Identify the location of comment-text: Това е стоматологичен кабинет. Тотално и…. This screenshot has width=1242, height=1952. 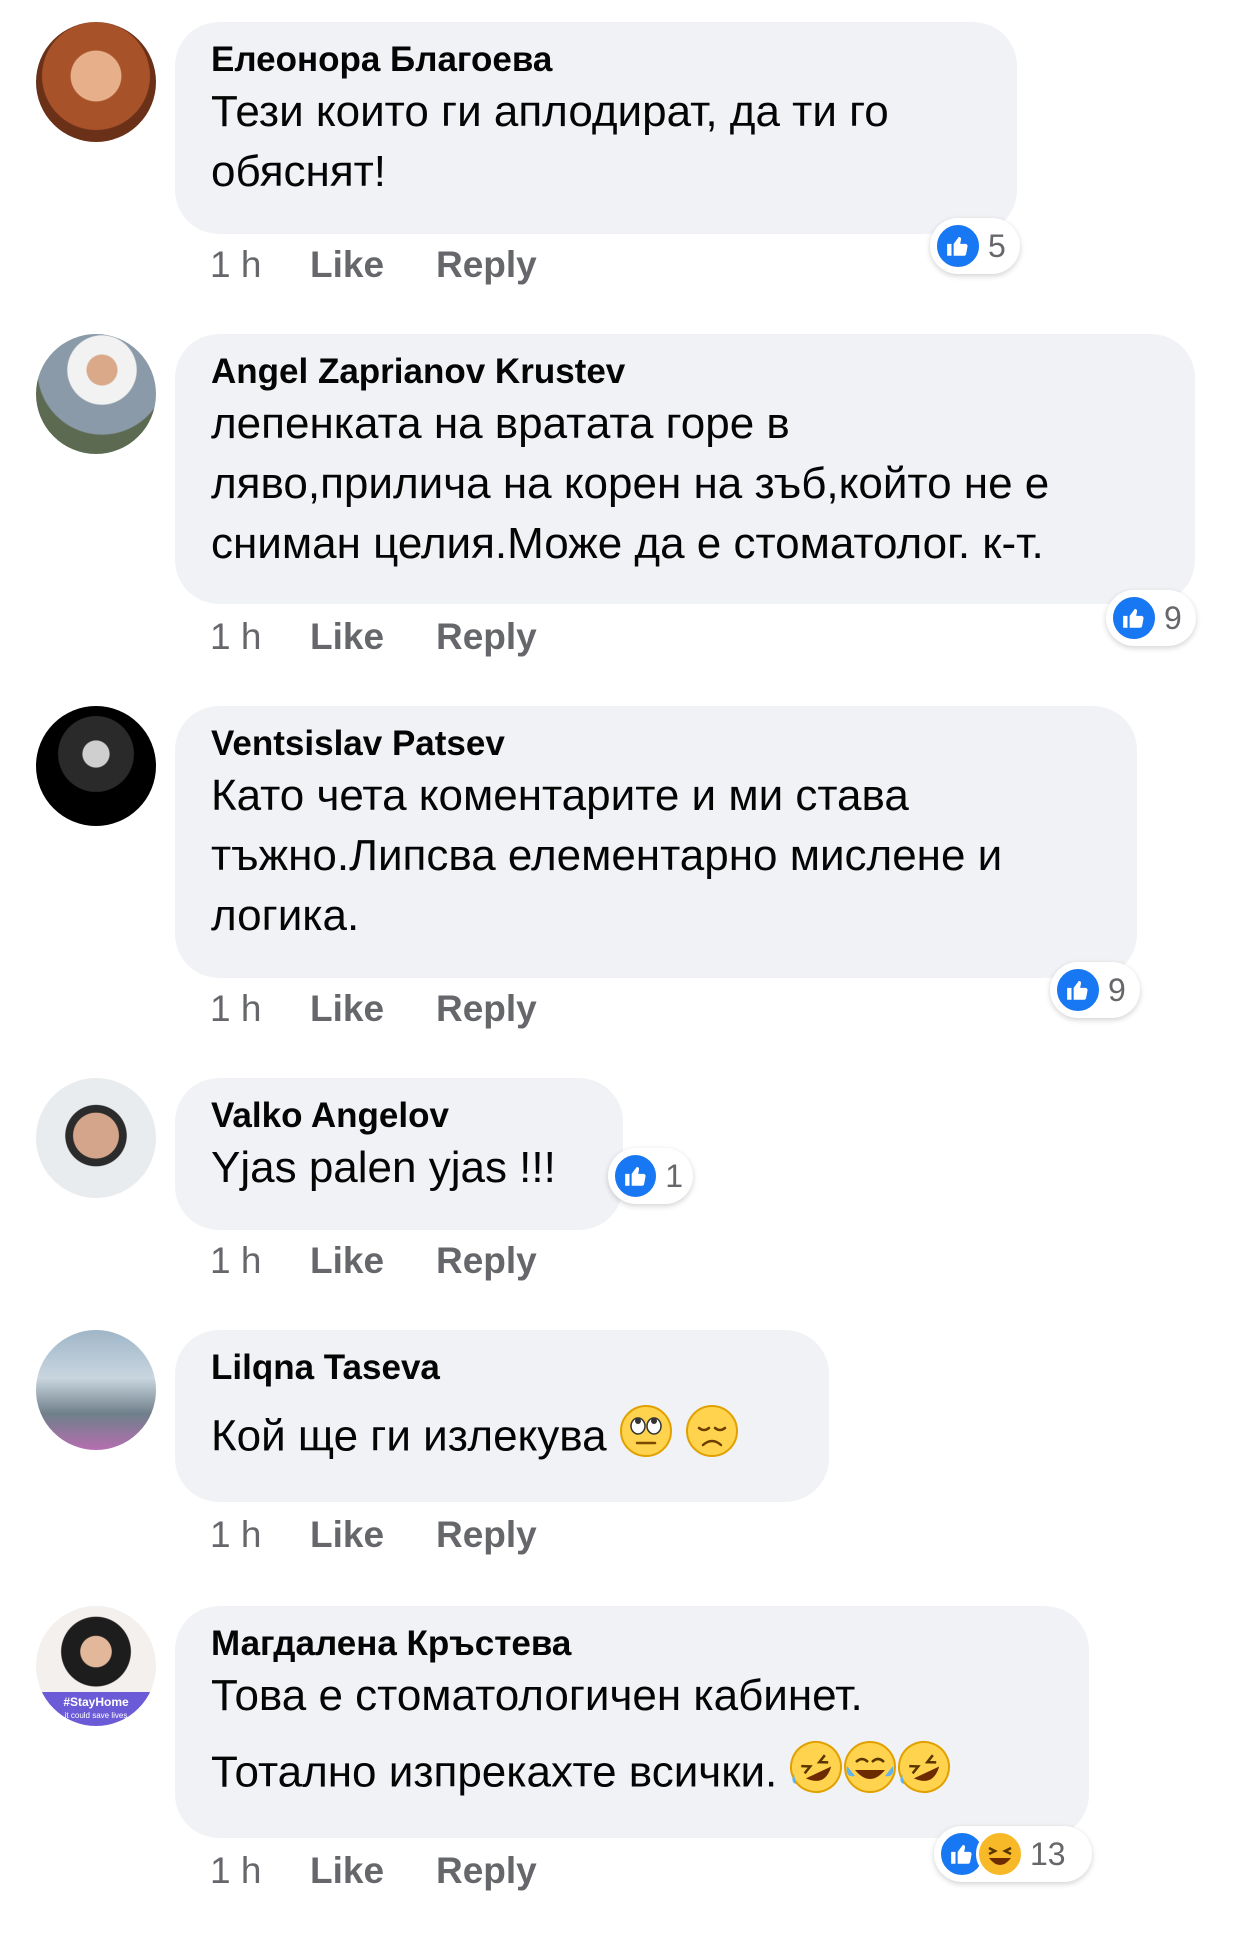
(632, 1738).